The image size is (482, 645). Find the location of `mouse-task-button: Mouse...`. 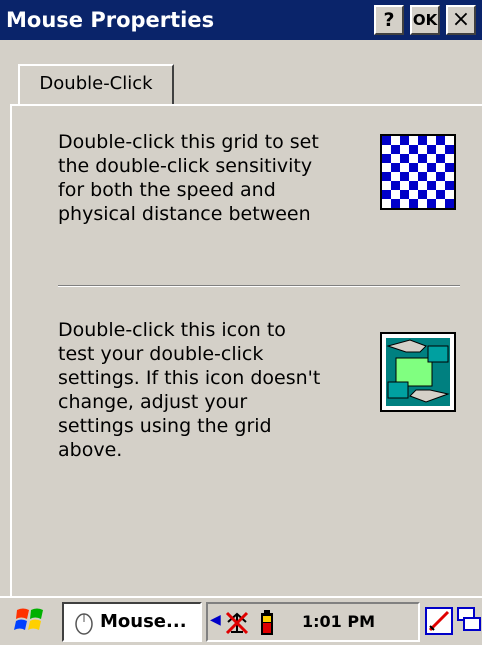

mouse-task-button: Mouse... is located at coordinates (132, 622).